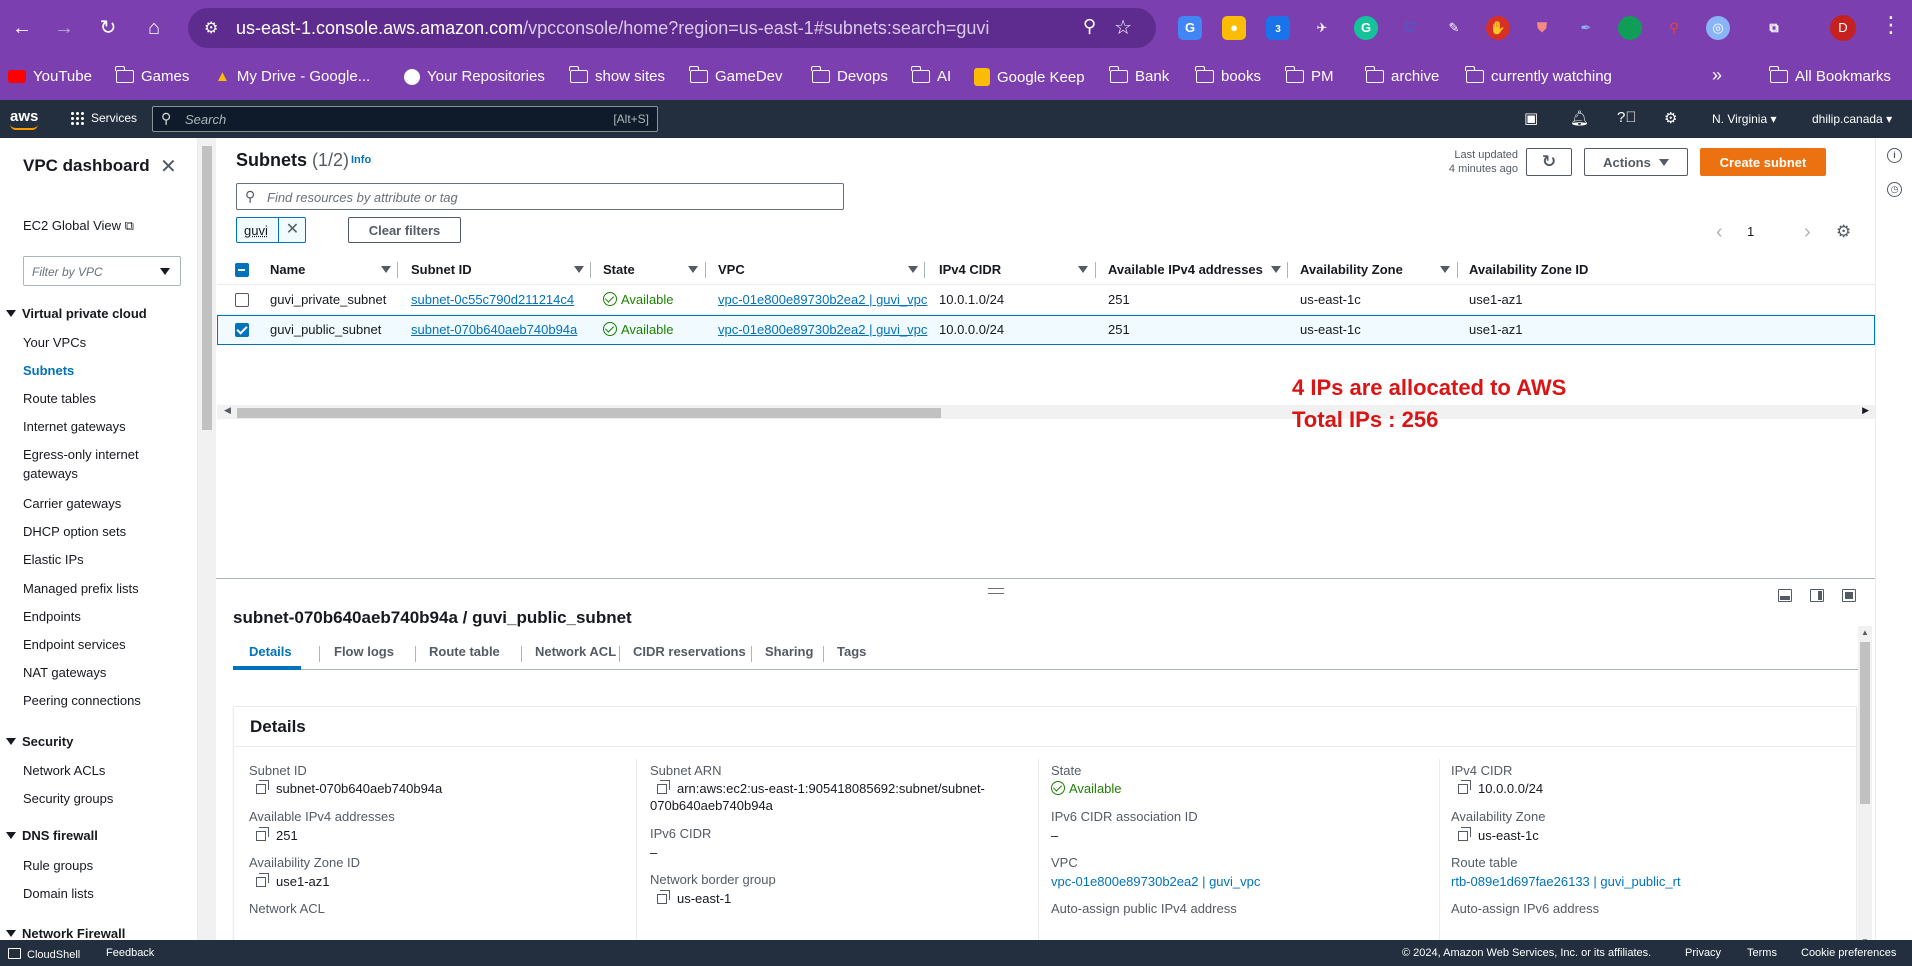 This screenshot has width=1912, height=966. What do you see at coordinates (168, 166) in the screenshot?
I see `close-icon: ✕` at bounding box center [168, 166].